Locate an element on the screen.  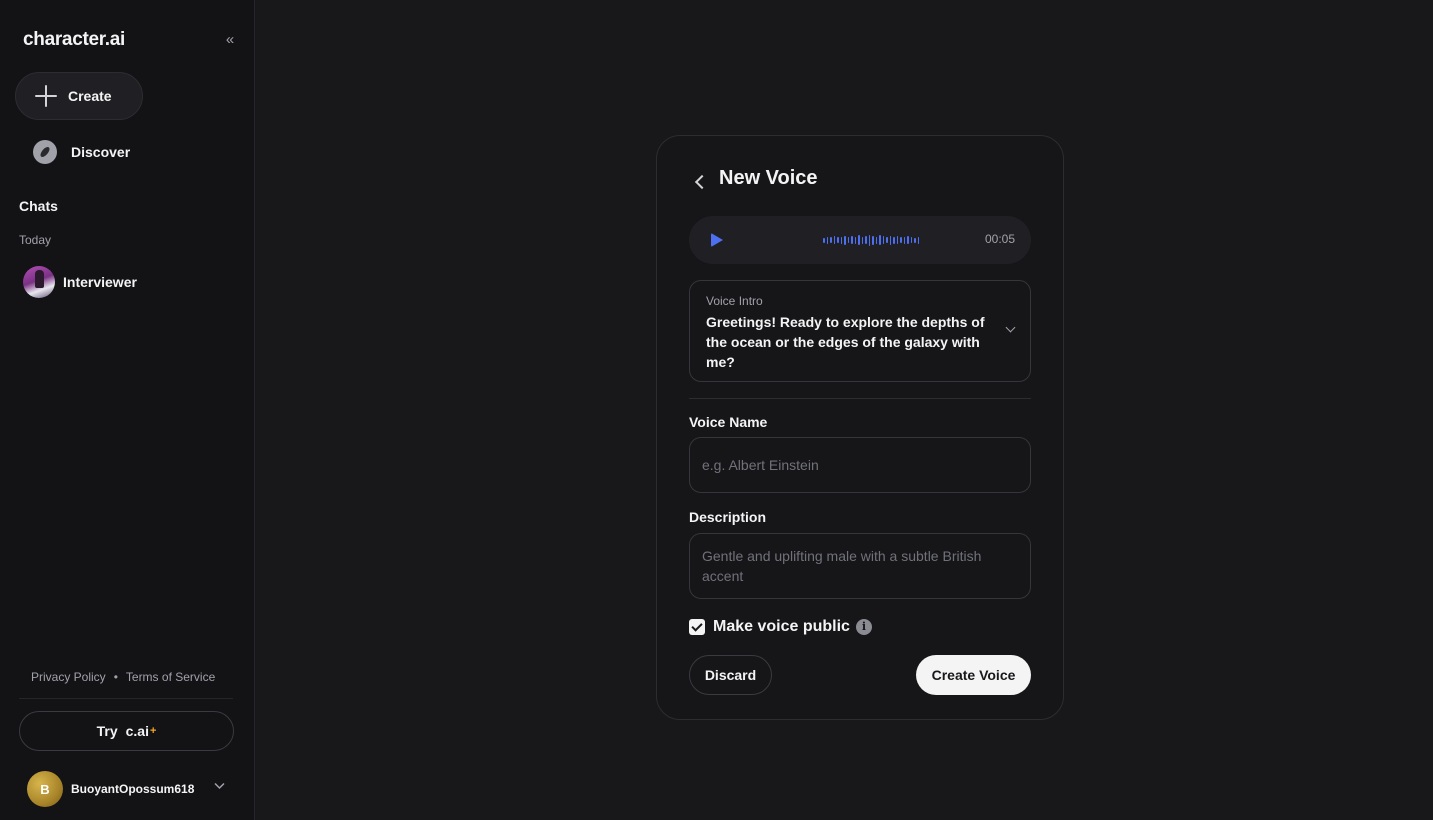
username: BuoyantOpossum618 is located at coordinates (133, 789).